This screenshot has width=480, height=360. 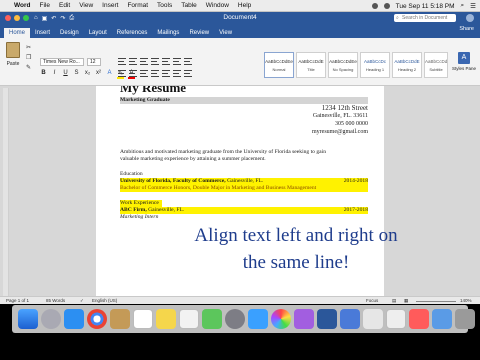 I want to click on menu-help: Help, so click(x=244, y=5).